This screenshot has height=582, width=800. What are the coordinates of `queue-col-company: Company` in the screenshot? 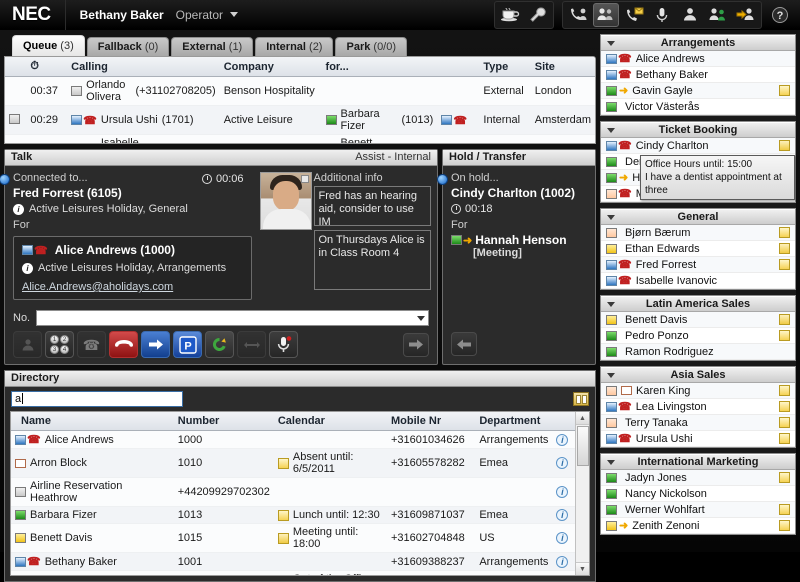 It's located at (270, 67).